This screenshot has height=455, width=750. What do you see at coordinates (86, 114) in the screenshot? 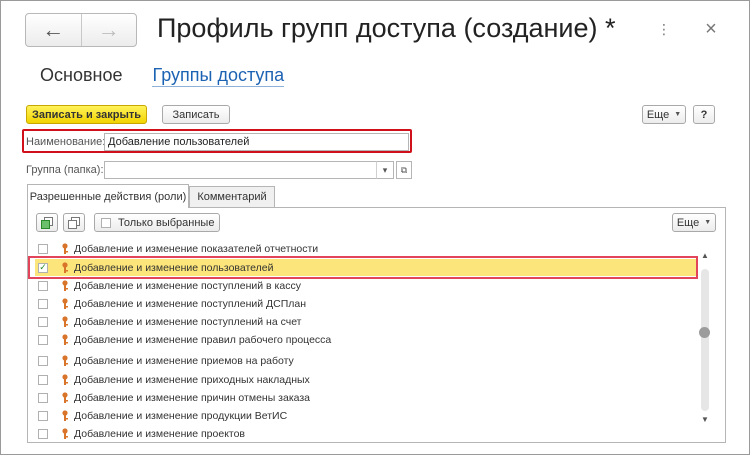
I see `save-and-close-button: Записать и закрыть` at bounding box center [86, 114].